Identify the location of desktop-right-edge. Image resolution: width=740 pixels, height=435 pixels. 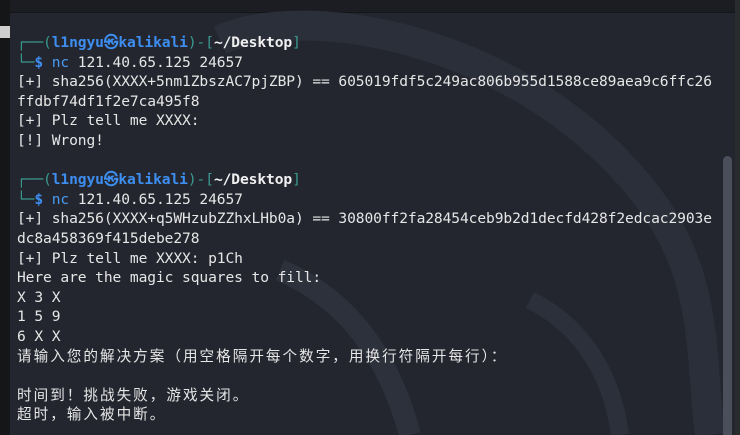
(737, 217).